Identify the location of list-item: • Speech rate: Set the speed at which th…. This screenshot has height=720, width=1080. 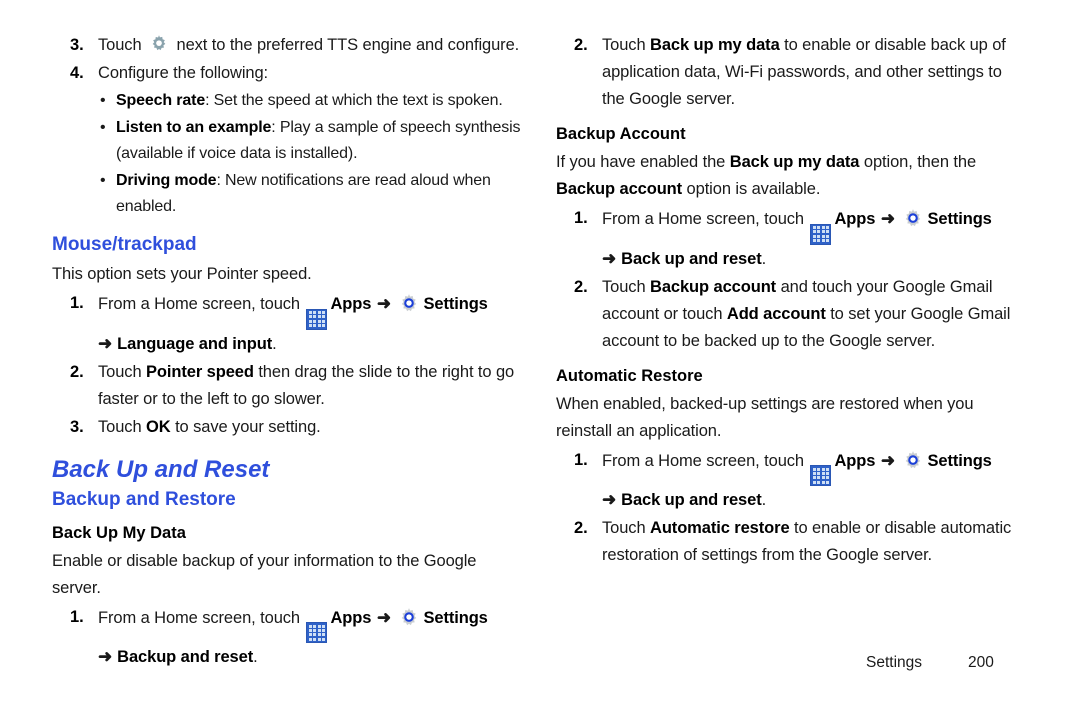
(287, 101).